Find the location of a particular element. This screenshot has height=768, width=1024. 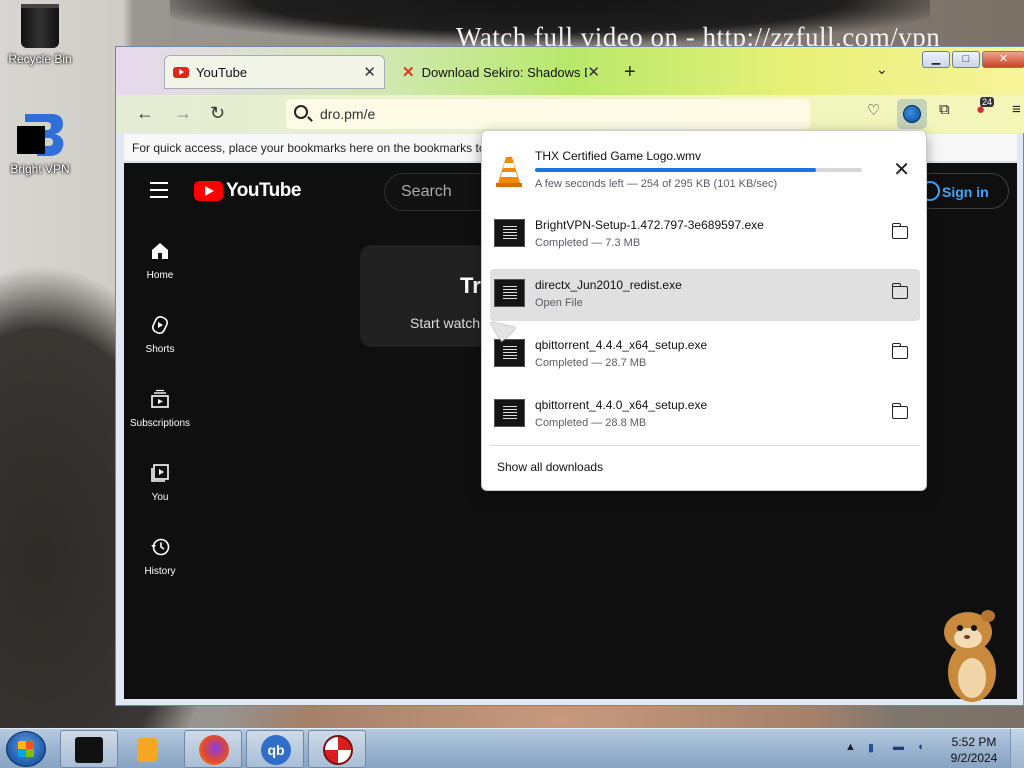

home-icon is located at coordinates (160, 251).